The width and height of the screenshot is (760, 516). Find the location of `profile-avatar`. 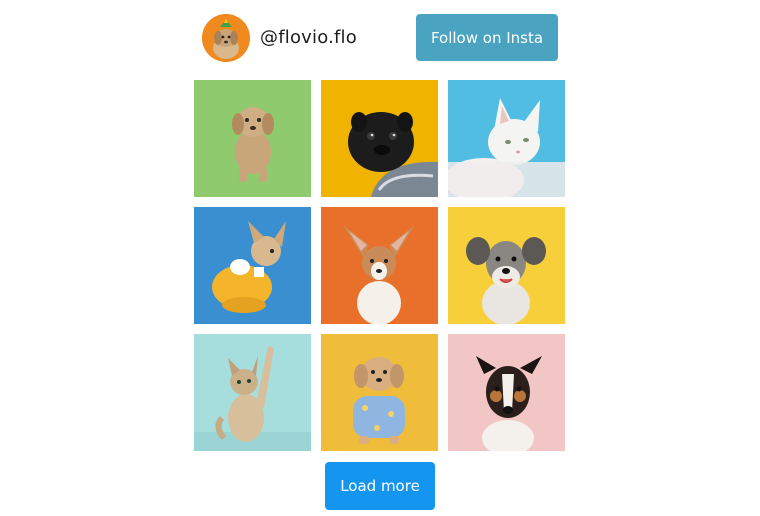

profile-avatar is located at coordinates (226, 38).